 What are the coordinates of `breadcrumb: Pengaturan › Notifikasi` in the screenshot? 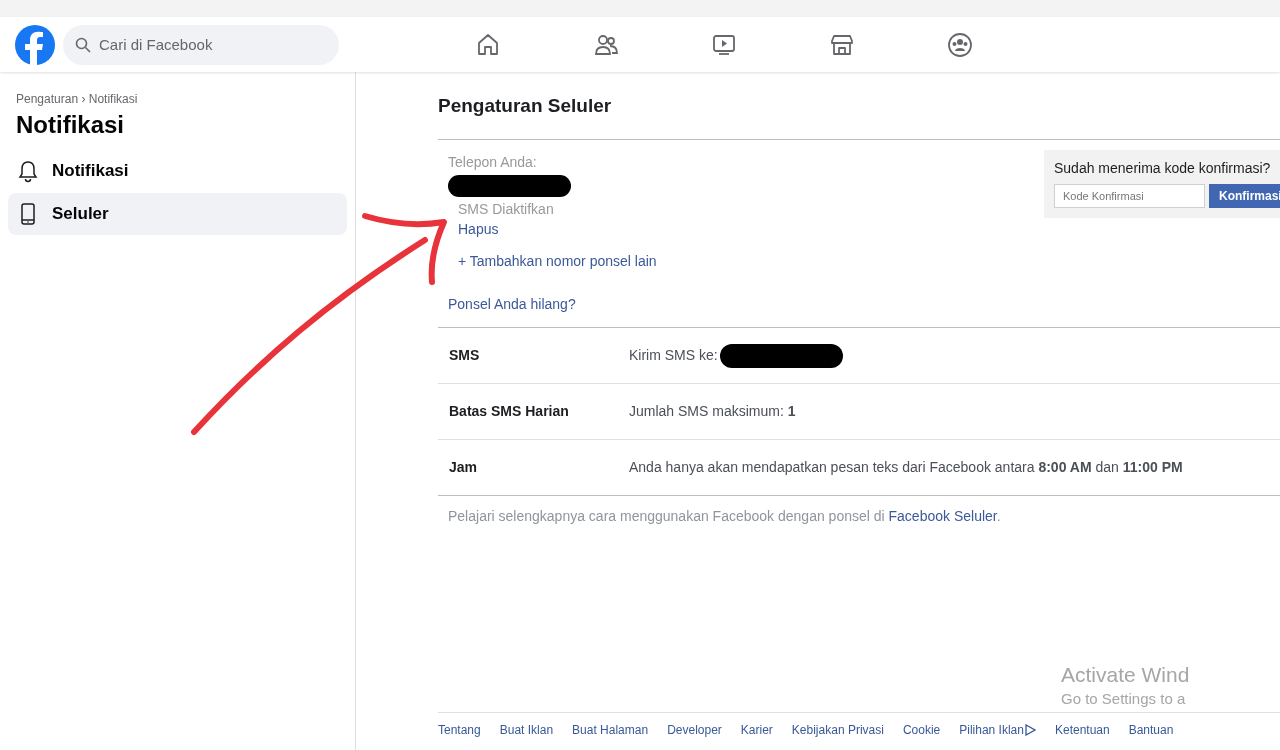 It's located at (77, 99).